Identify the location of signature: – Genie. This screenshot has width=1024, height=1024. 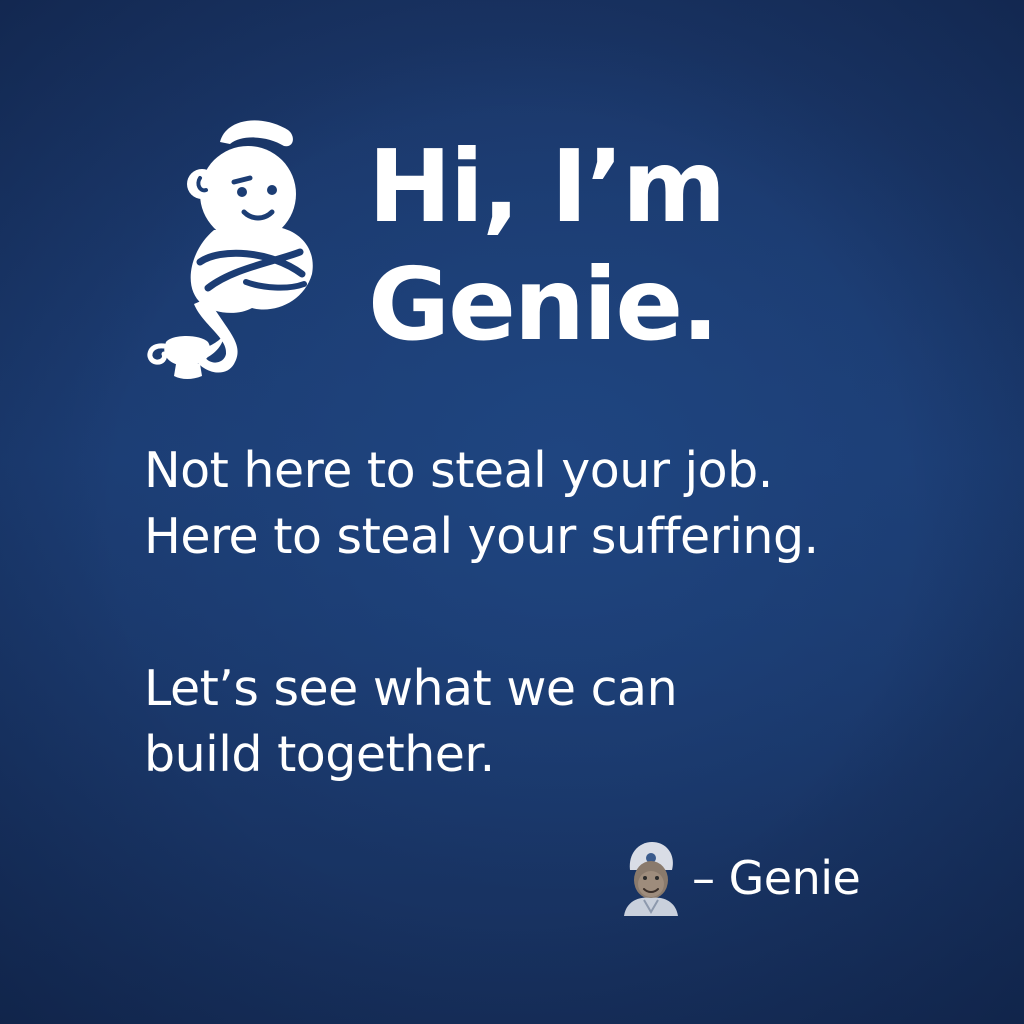
(741, 878).